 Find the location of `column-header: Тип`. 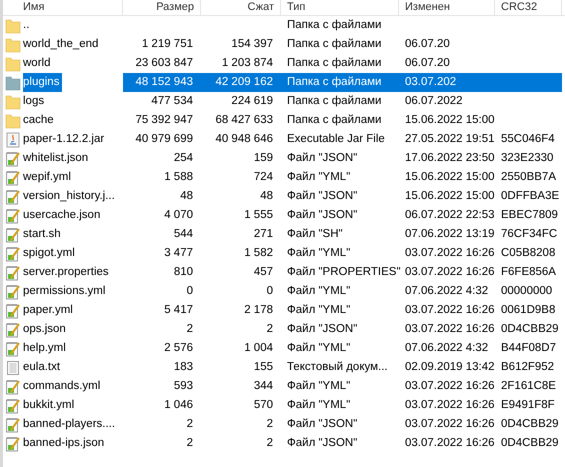

column-header: Тип is located at coordinates (340, 7).